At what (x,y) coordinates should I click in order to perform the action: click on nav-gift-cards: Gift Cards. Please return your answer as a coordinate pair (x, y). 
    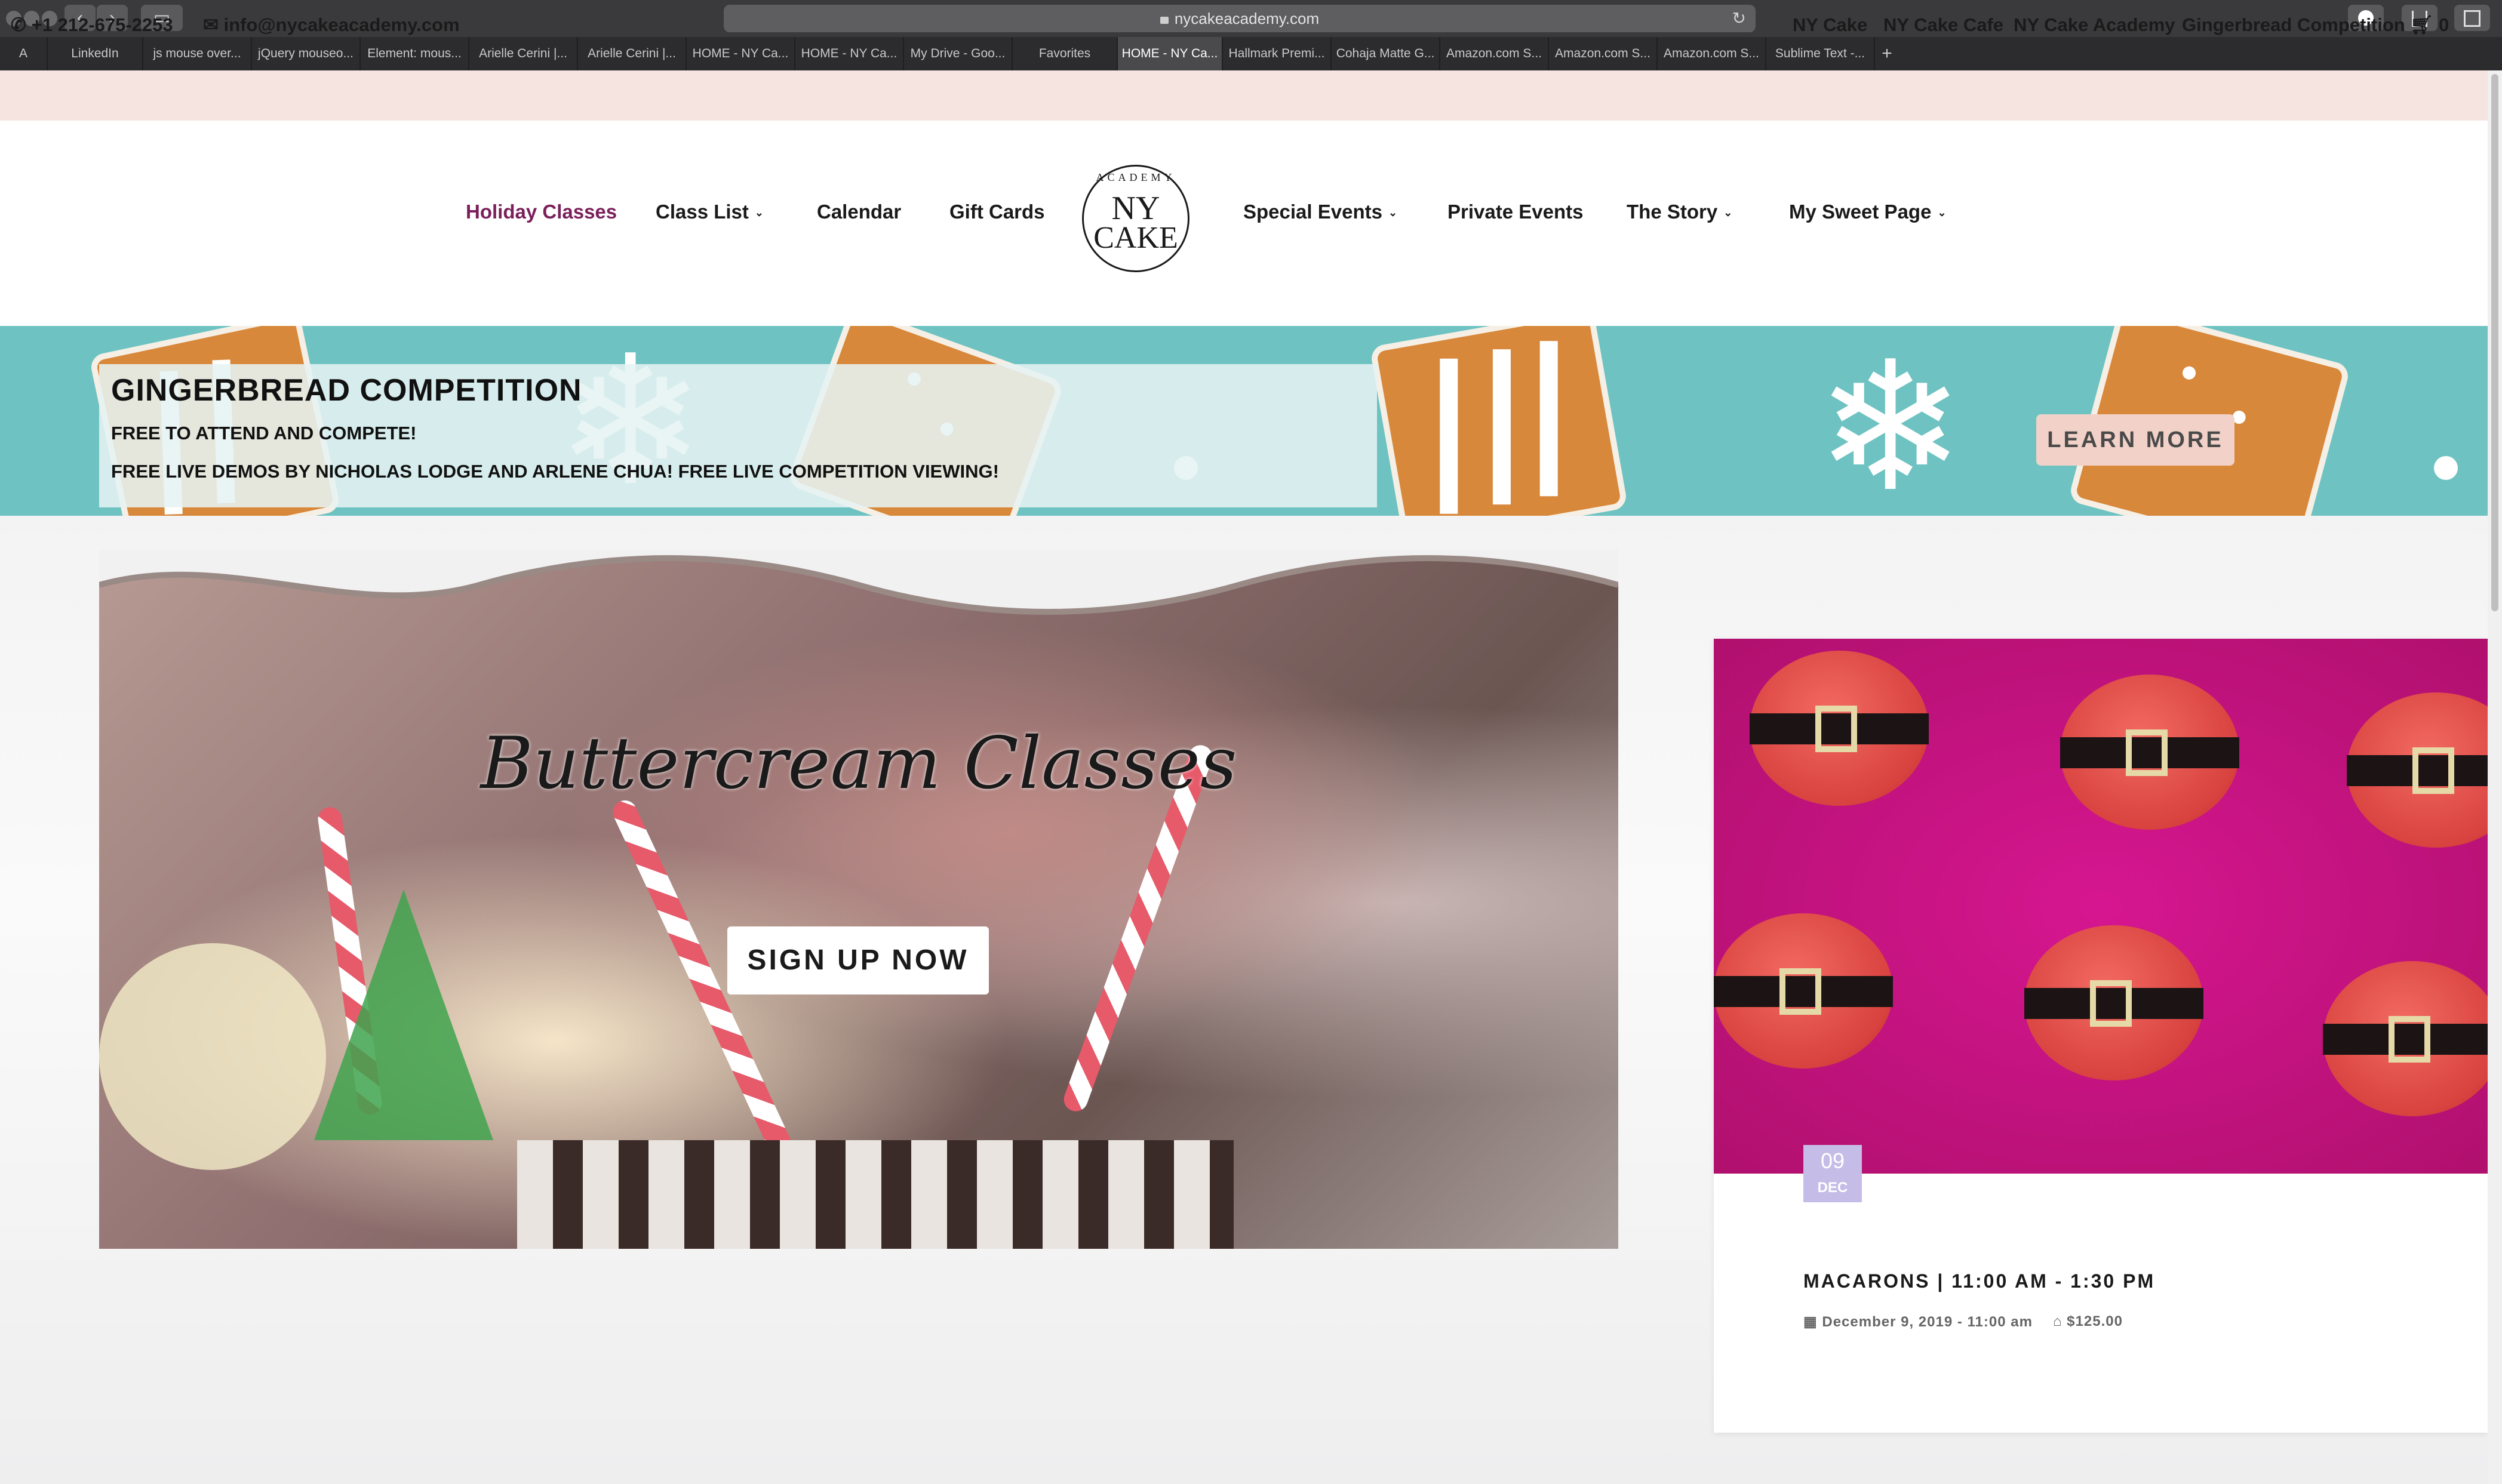
    Looking at the image, I should click on (997, 212).